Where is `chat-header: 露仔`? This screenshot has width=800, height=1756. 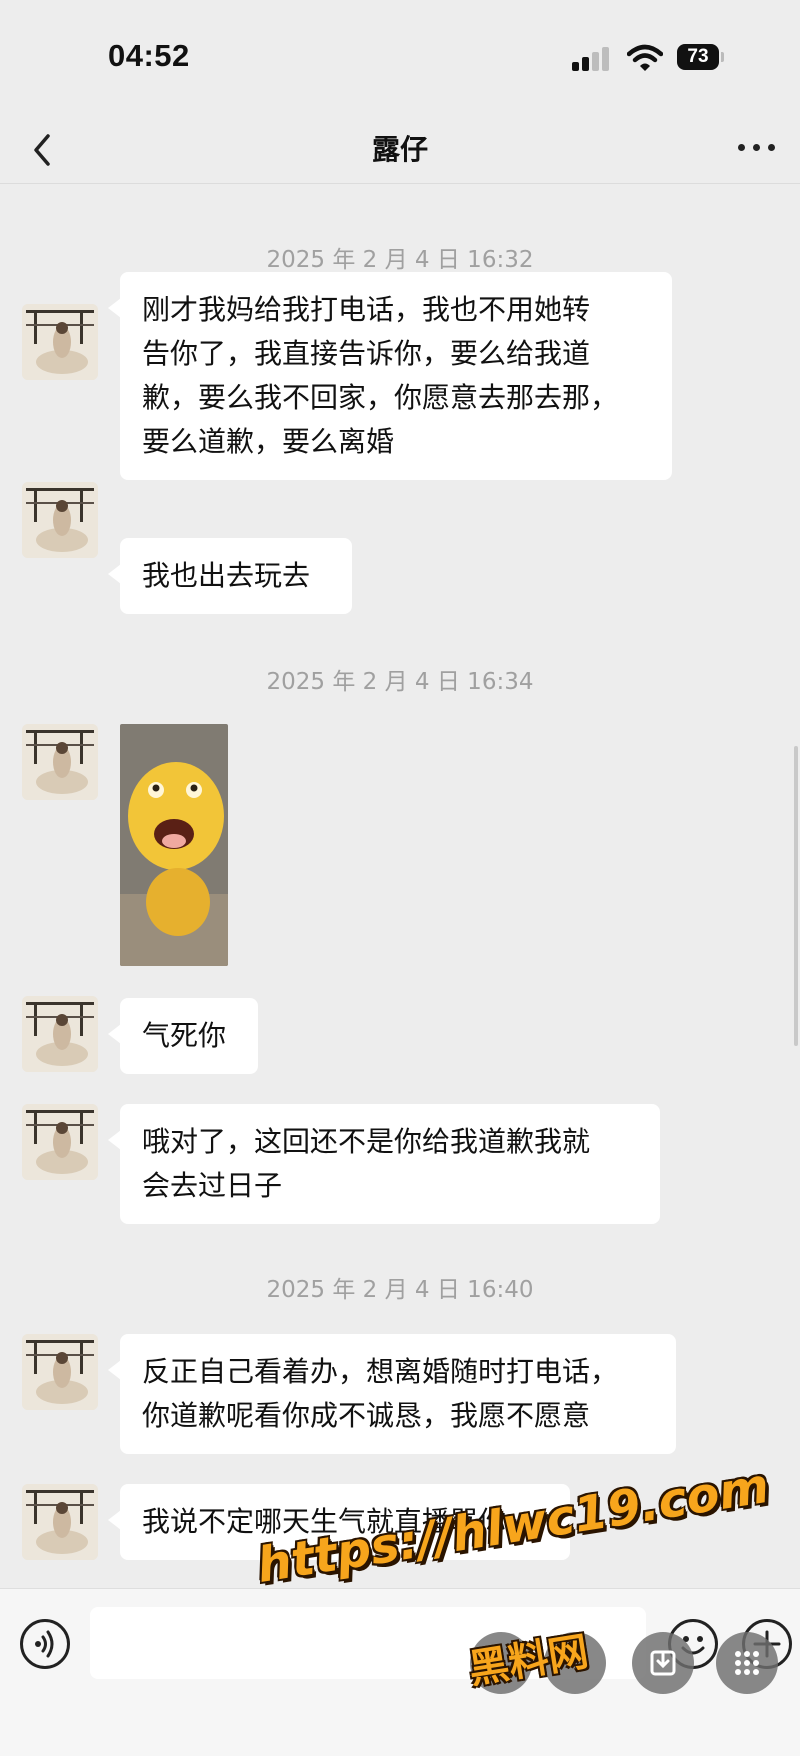
chat-header: 露仔 is located at coordinates (400, 151).